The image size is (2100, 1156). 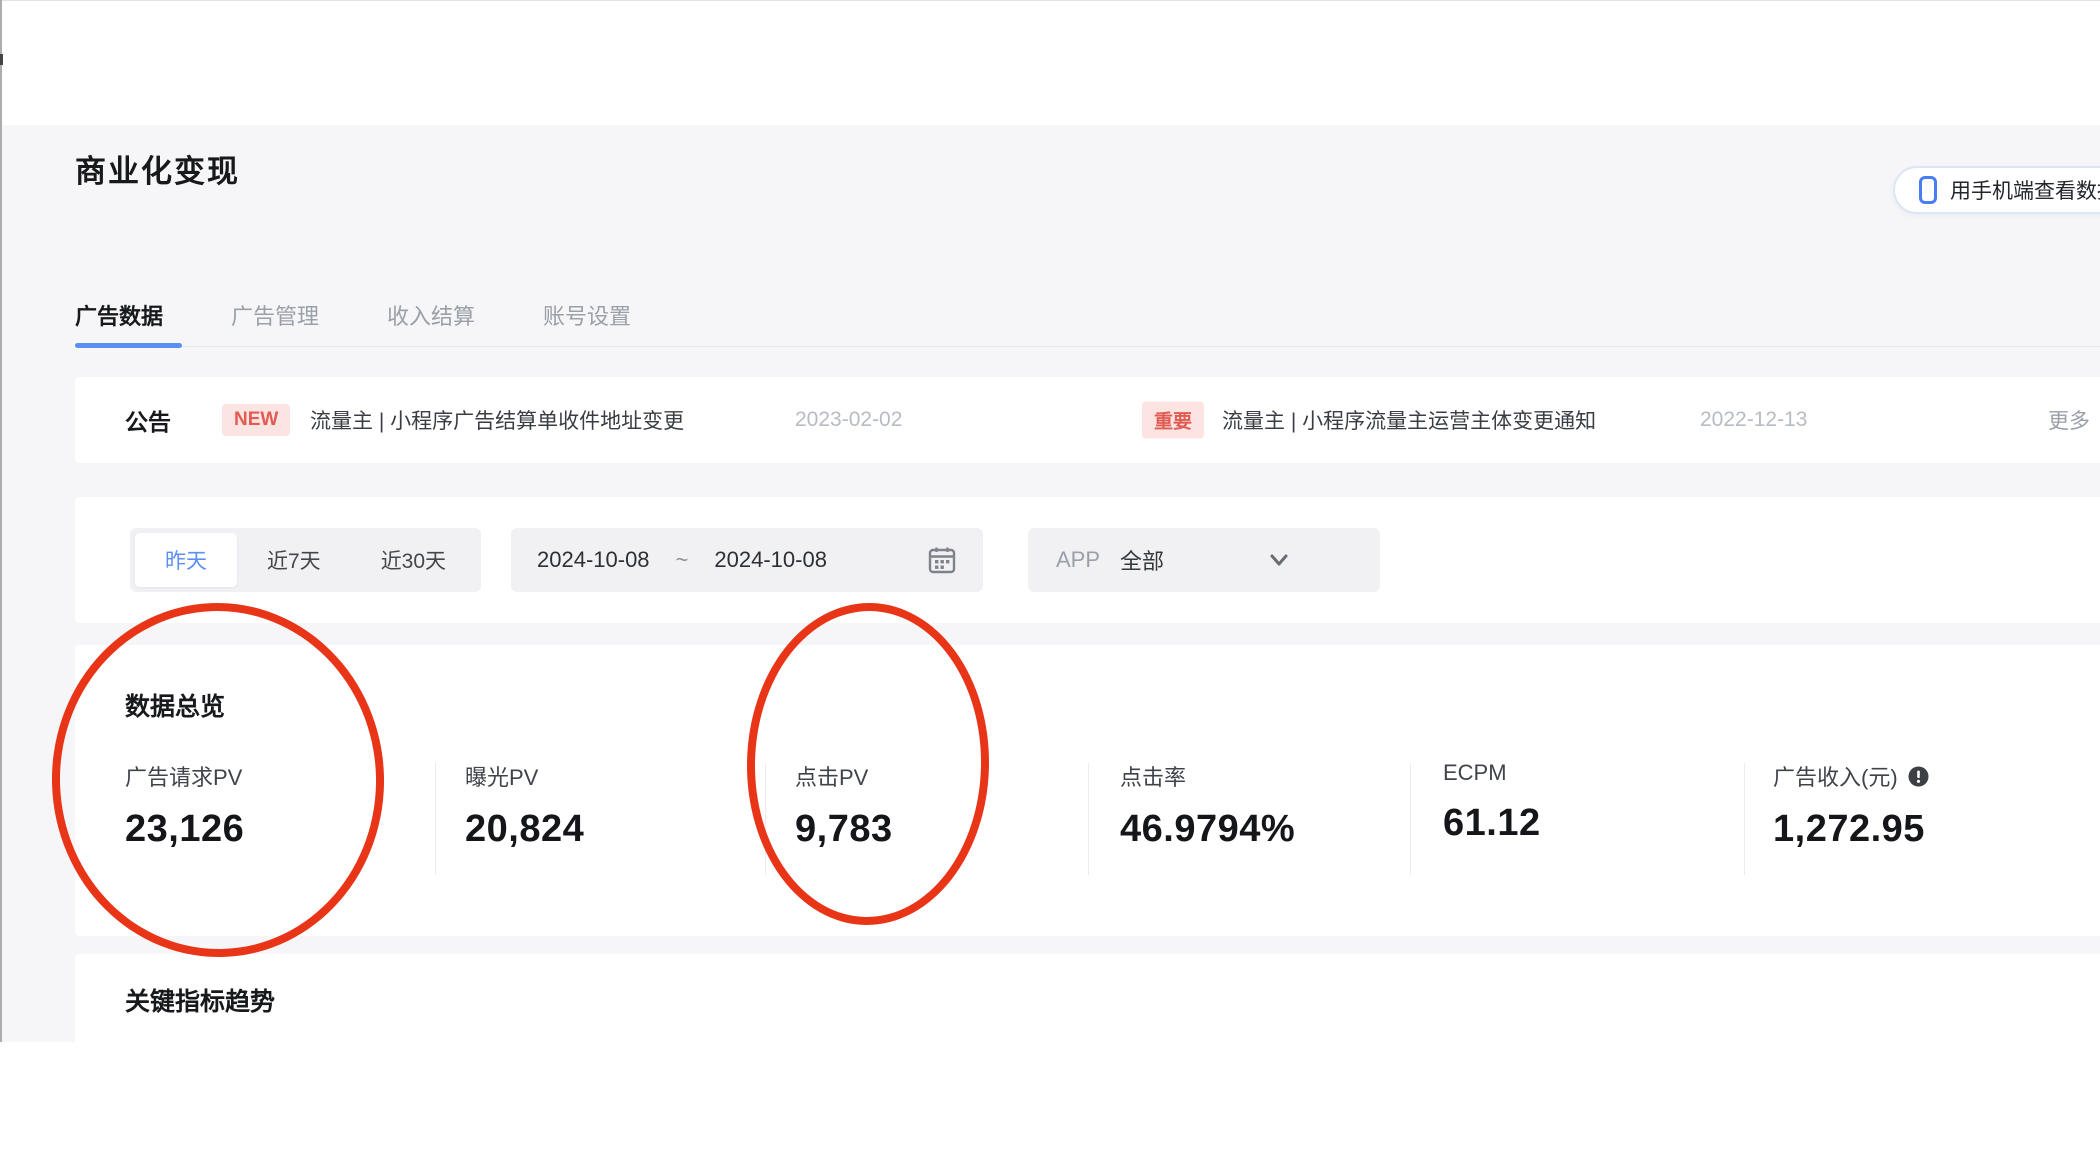 What do you see at coordinates (185, 829) in the screenshot?
I see `metric-value: 23,126` at bounding box center [185, 829].